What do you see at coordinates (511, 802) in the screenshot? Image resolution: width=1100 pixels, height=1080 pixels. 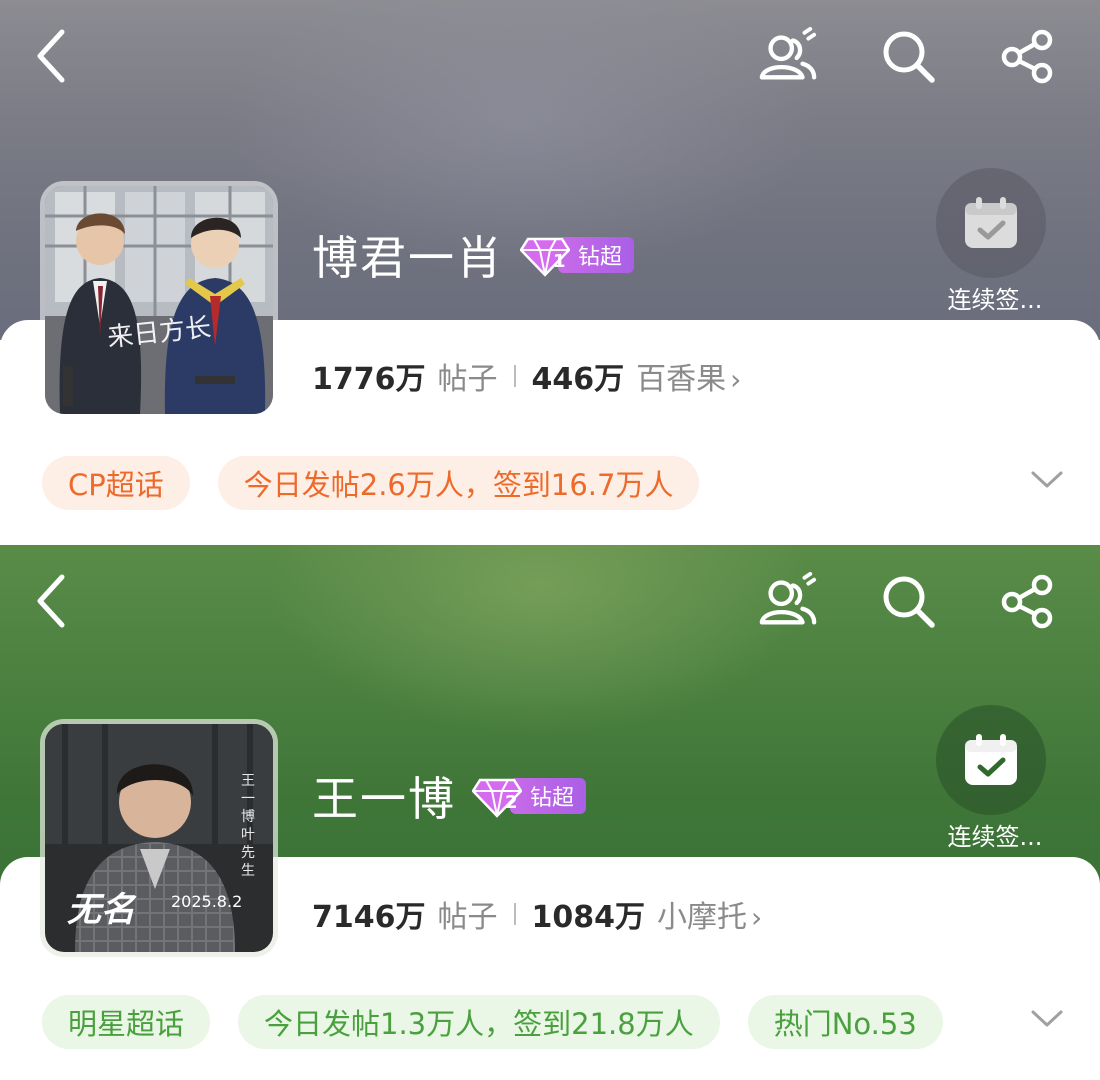 I see `badge-level: 2` at bounding box center [511, 802].